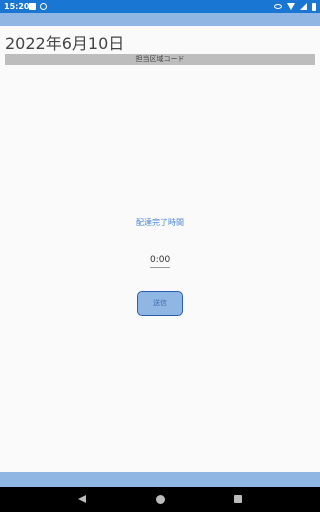  What do you see at coordinates (291, 6) in the screenshot?
I see `wifi-icon` at bounding box center [291, 6].